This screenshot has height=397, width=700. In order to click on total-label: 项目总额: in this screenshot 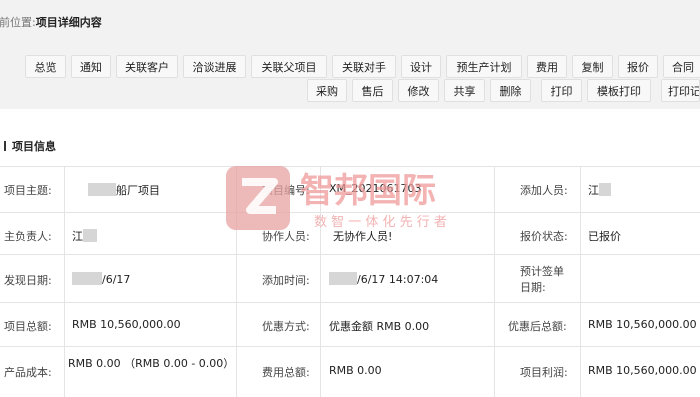, I will do `click(28, 326)`.